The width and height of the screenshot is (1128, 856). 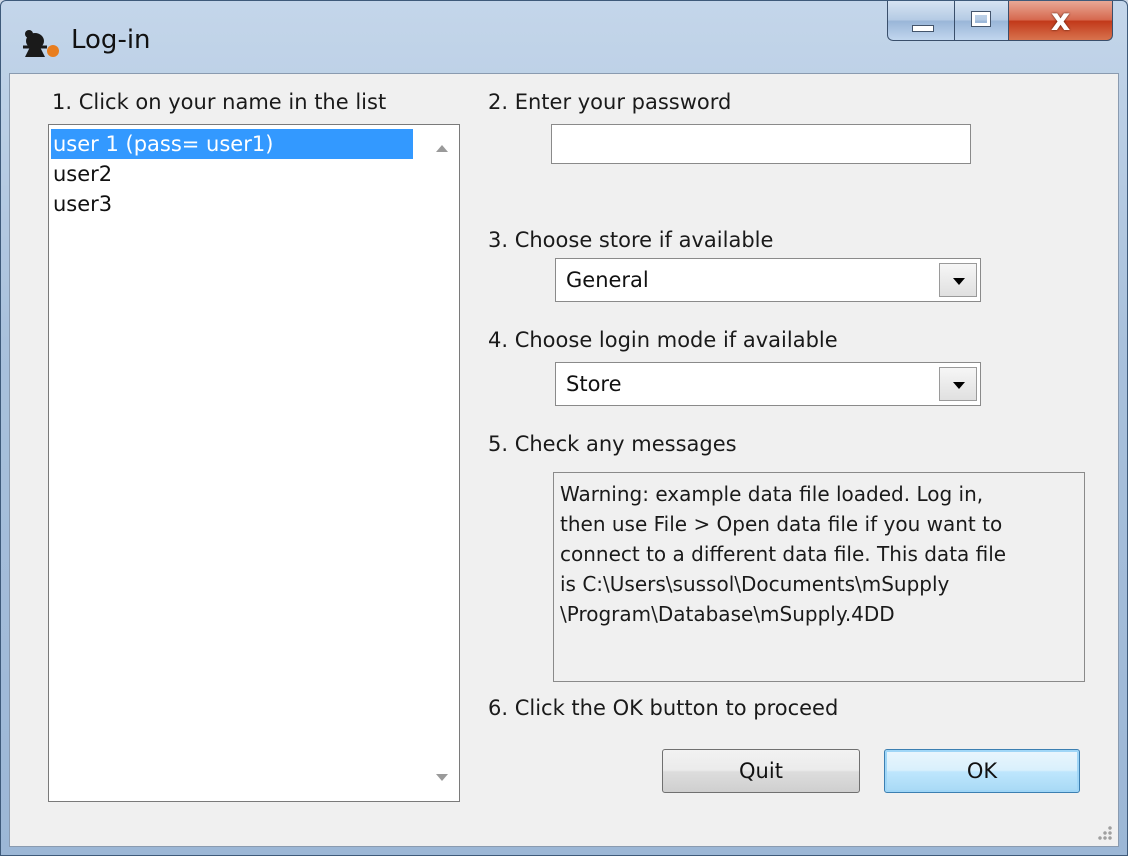 What do you see at coordinates (761, 144) in the screenshot?
I see `password-input` at bounding box center [761, 144].